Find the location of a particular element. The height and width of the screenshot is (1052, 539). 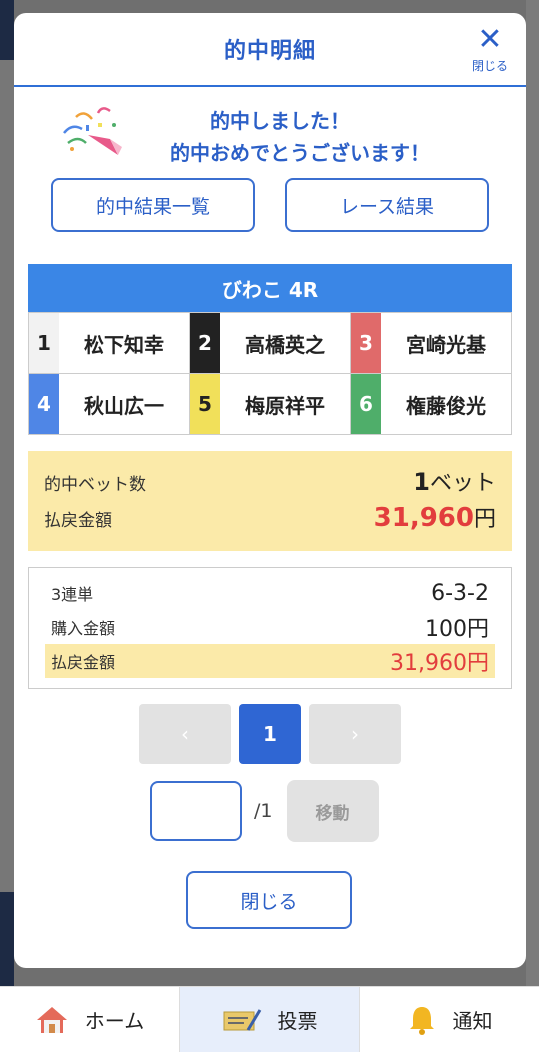

racer-cell: 3 宮崎光基 is located at coordinates (431, 343).